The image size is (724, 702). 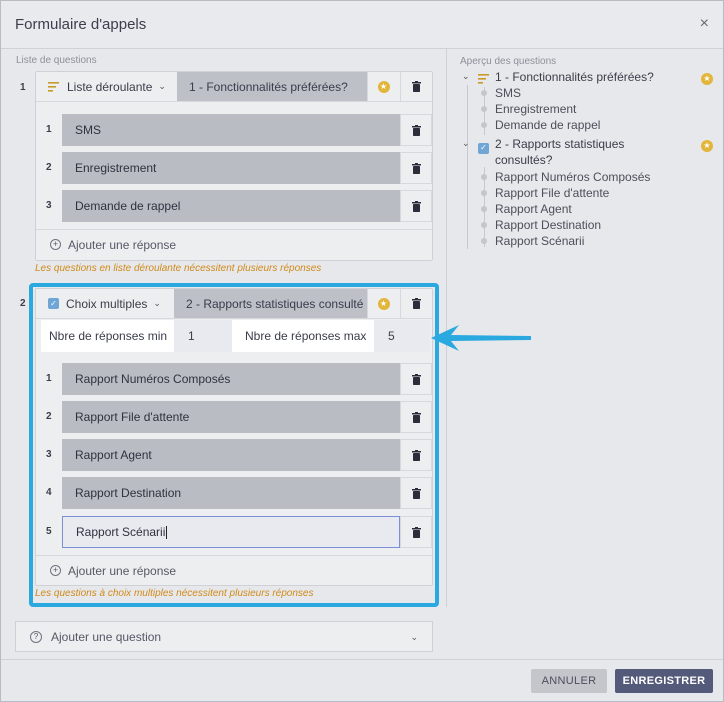 I want to click on tree-line, so click(x=467, y=167).